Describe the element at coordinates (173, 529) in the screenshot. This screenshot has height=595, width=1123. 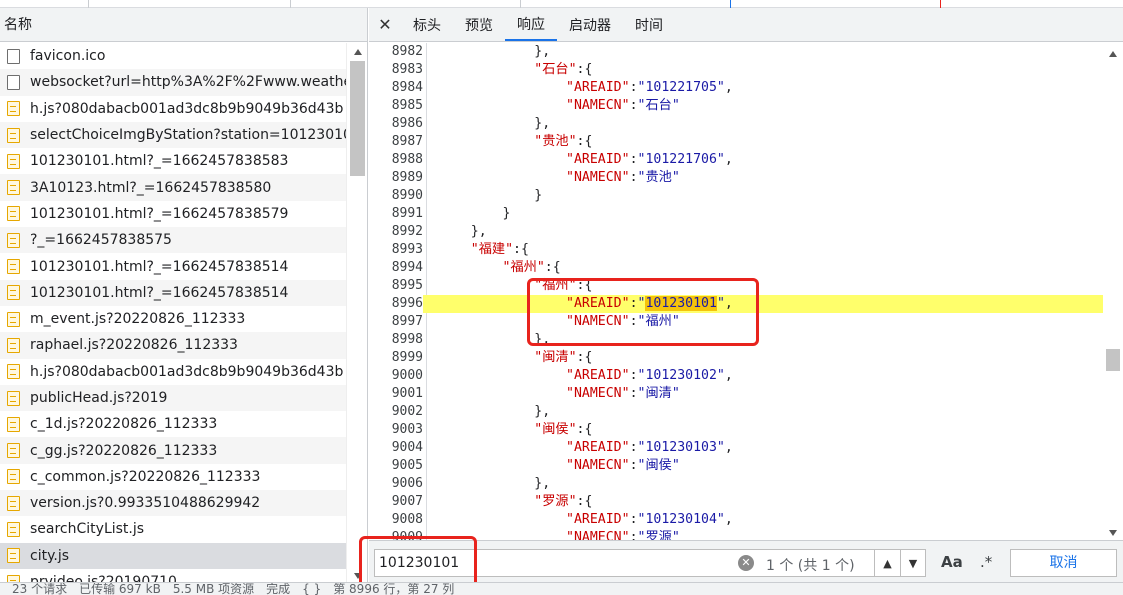
I see `request-row: searchCityList.js` at that location.